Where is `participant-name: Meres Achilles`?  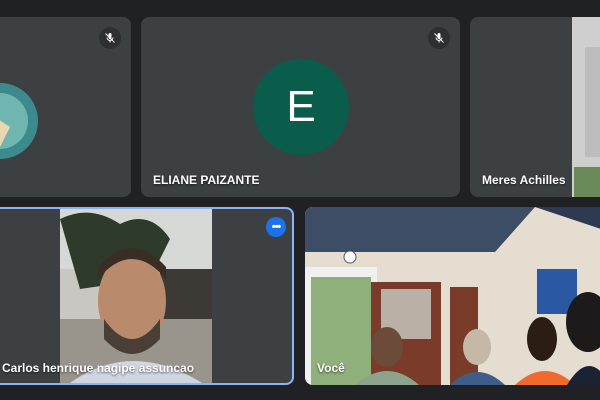 participant-name: Meres Achilles is located at coordinates (524, 180).